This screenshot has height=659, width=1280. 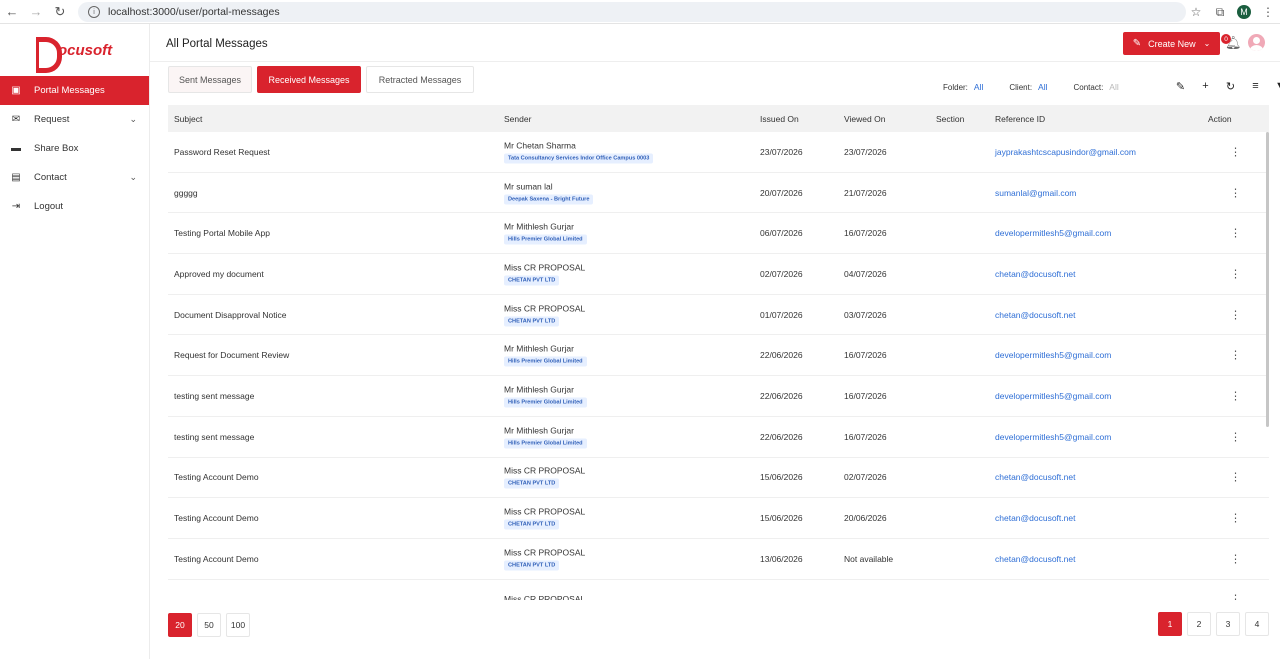 I want to click on column-header-subject: Subject, so click(x=188, y=119).